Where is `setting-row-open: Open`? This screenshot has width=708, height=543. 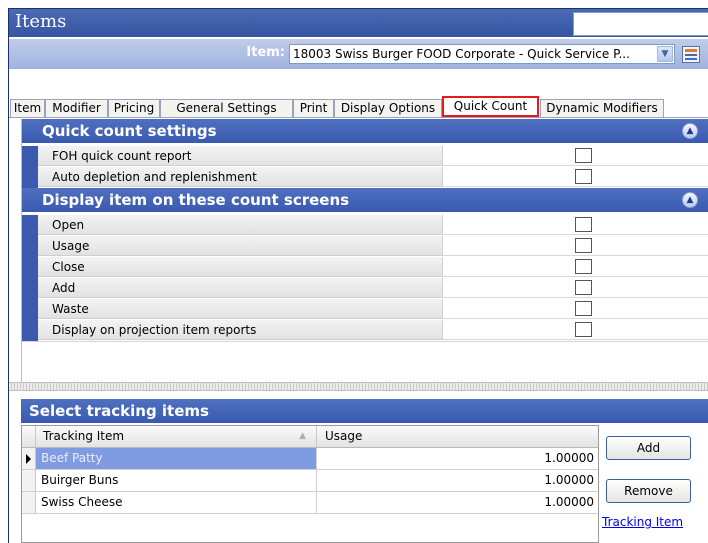
setting-row-open: Open is located at coordinates (365, 225).